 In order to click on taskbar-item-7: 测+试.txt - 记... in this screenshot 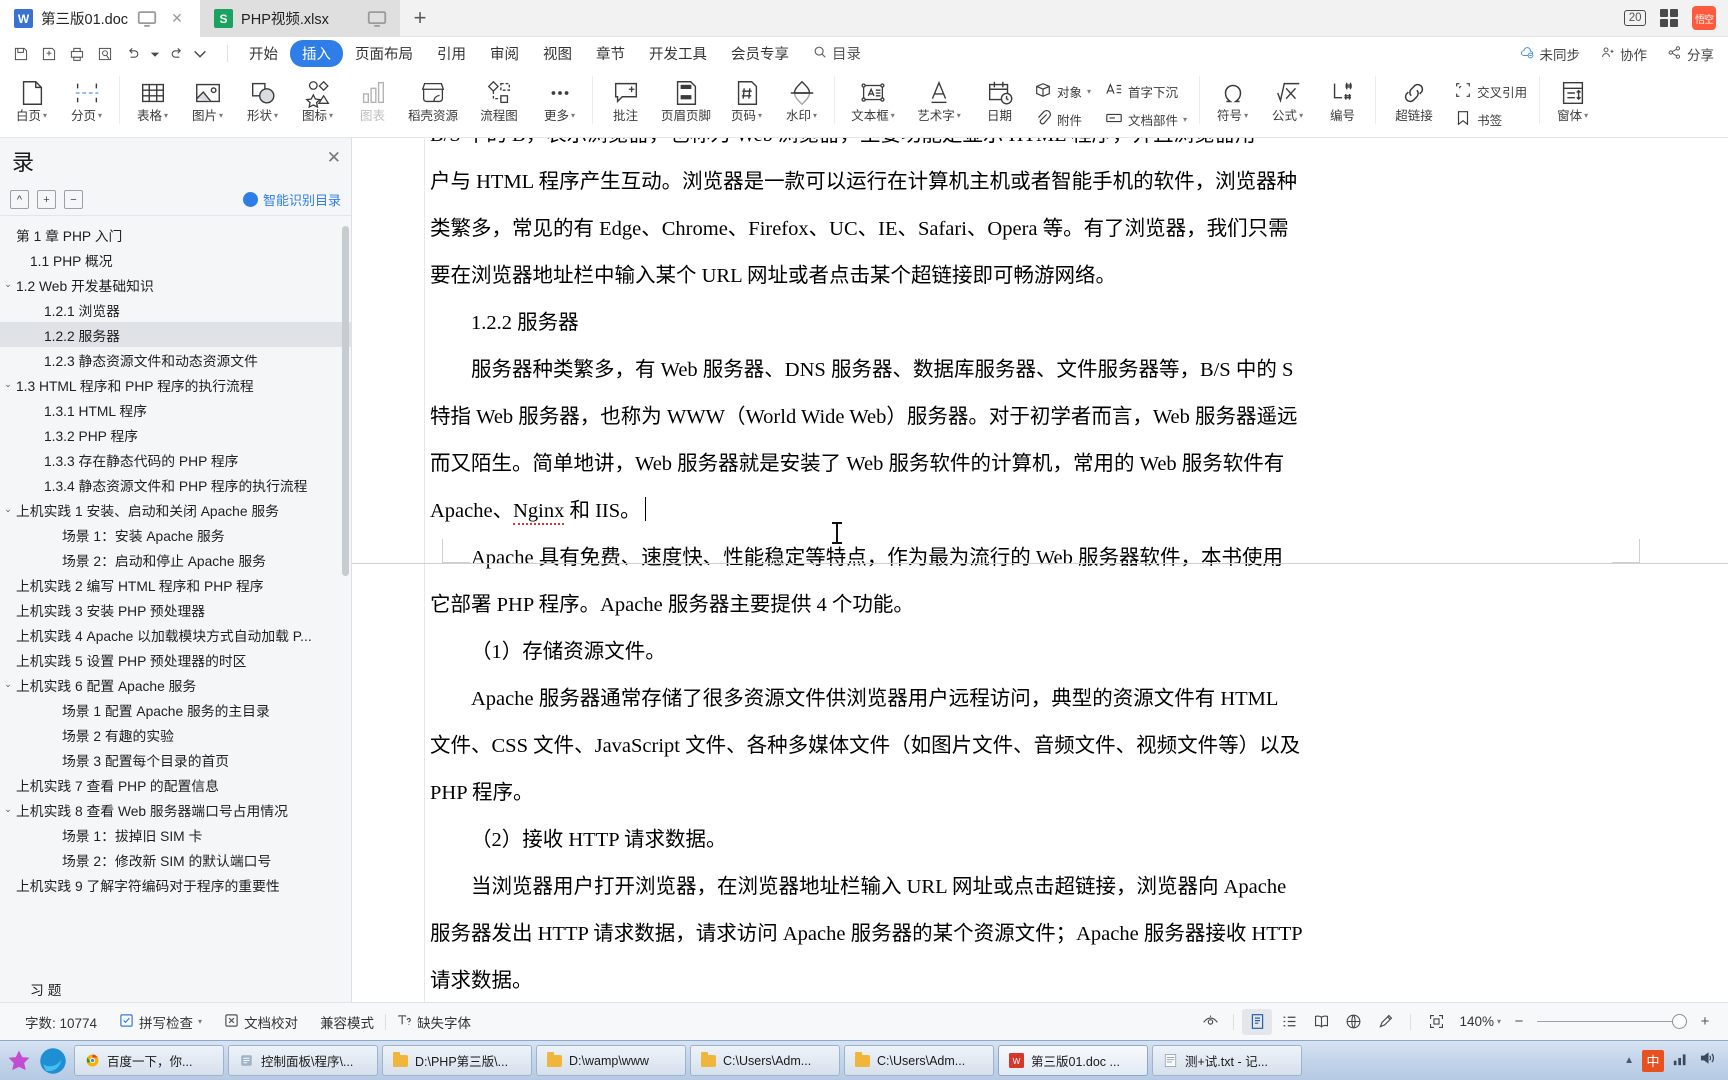, I will do `click(1227, 1060)`.